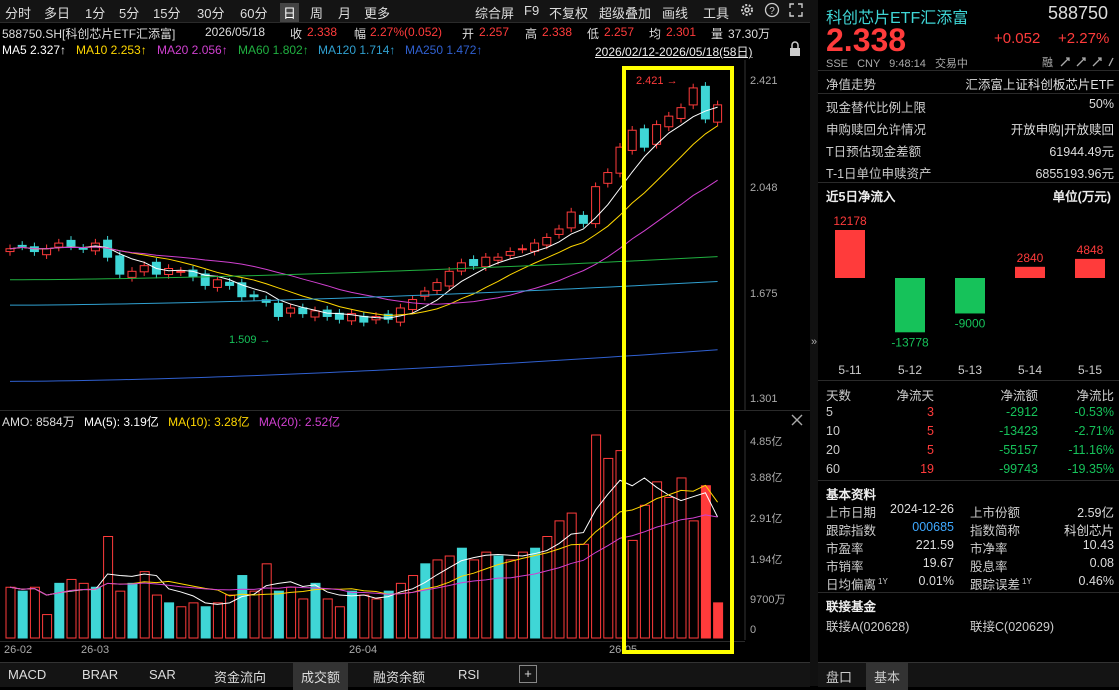  Describe the element at coordinates (192, 50) in the screenshot. I see `ma20-legend: MA20 2.056↑` at that location.